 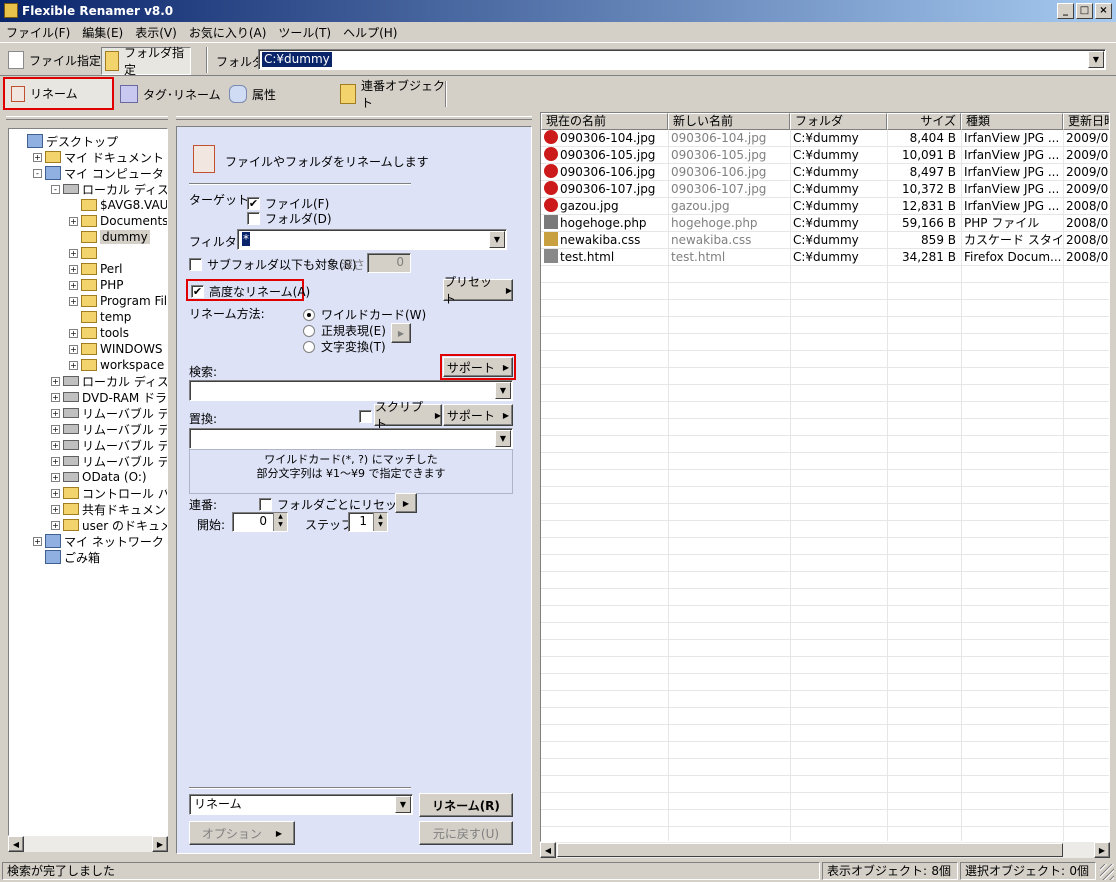 I want to click on reset-per-folder-checkbox: フォルダごとにリセット, so click(x=334, y=504).